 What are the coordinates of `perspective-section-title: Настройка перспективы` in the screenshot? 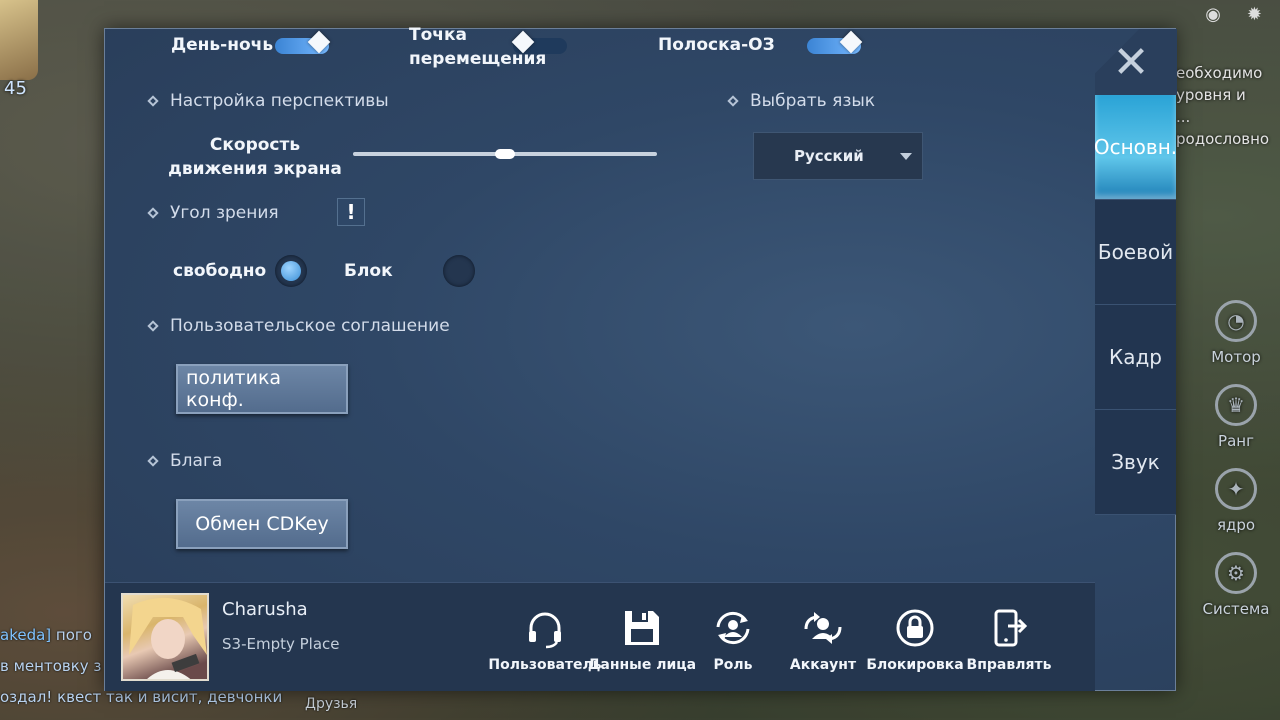 It's located at (268, 101).